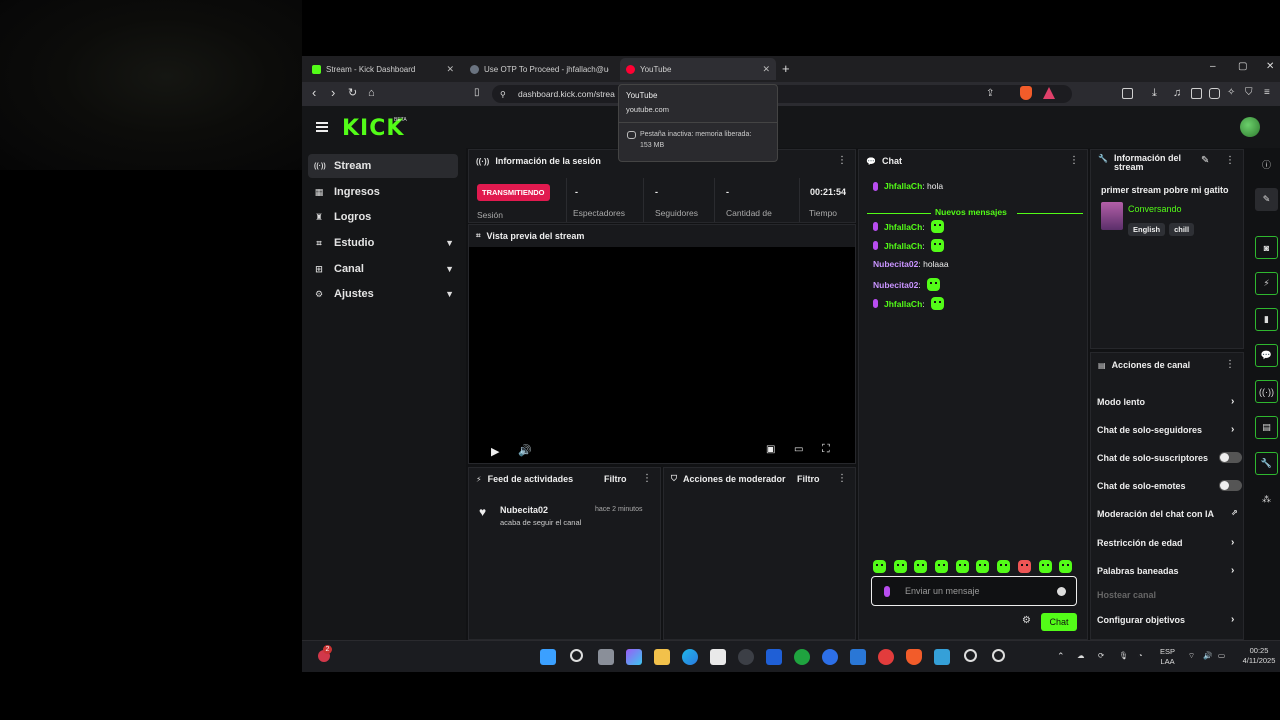 The image size is (1280, 720). What do you see at coordinates (1165, 619) in the screenshot?
I see `channel-action-item: Configurar objetivos ›` at bounding box center [1165, 619].